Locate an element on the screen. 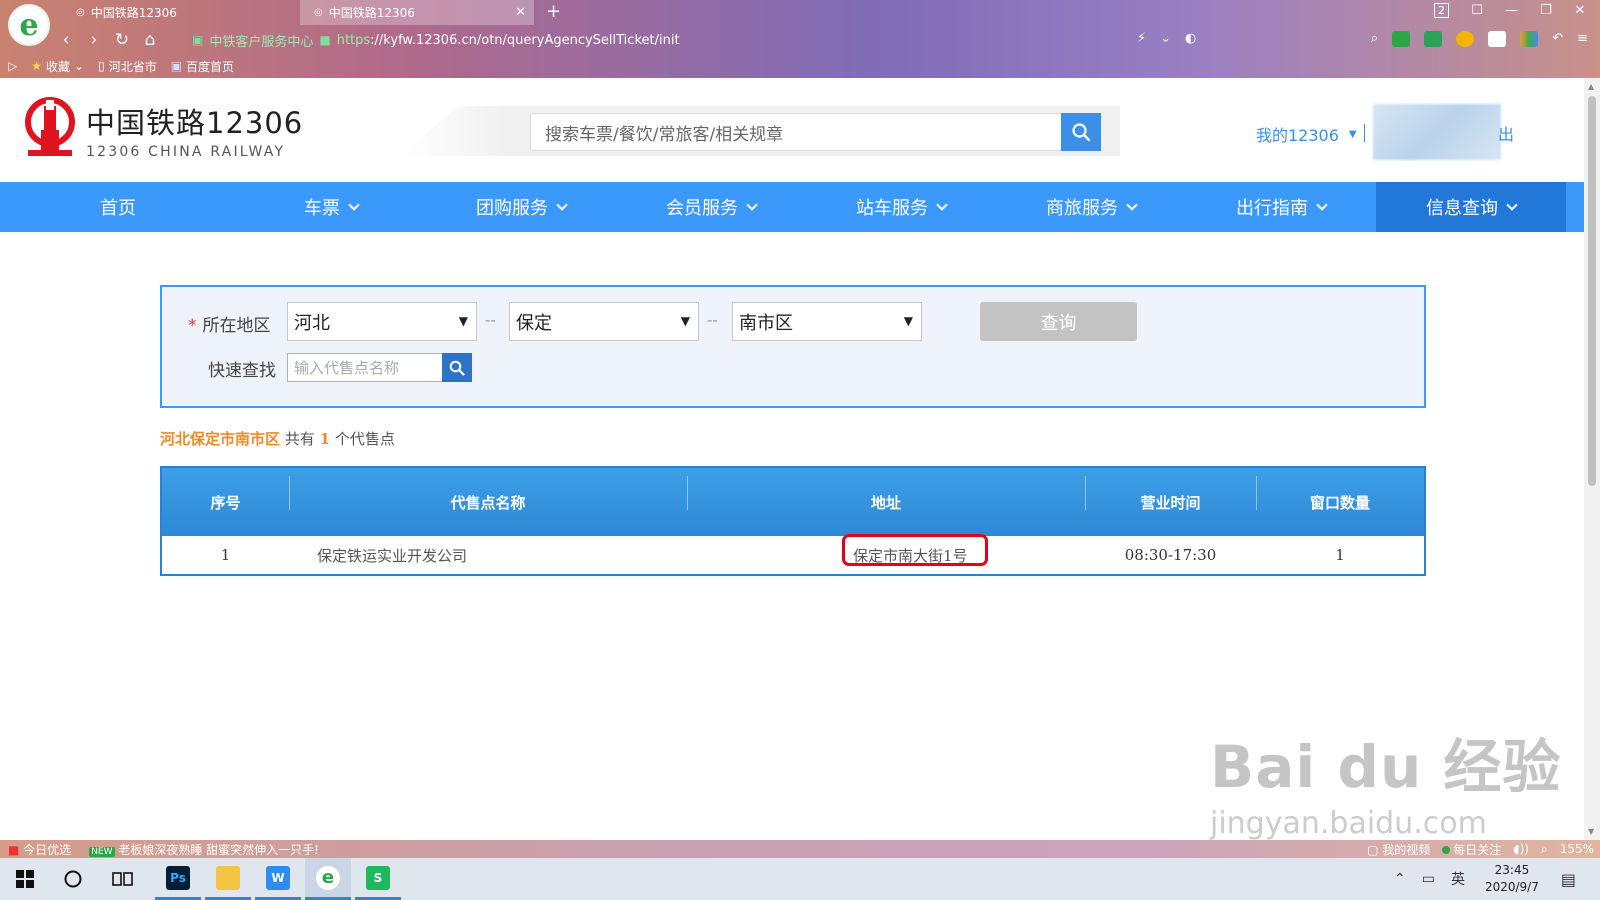 The width and height of the screenshot is (1600, 900). volume-icon: ◖)) is located at coordinates (1521, 849).